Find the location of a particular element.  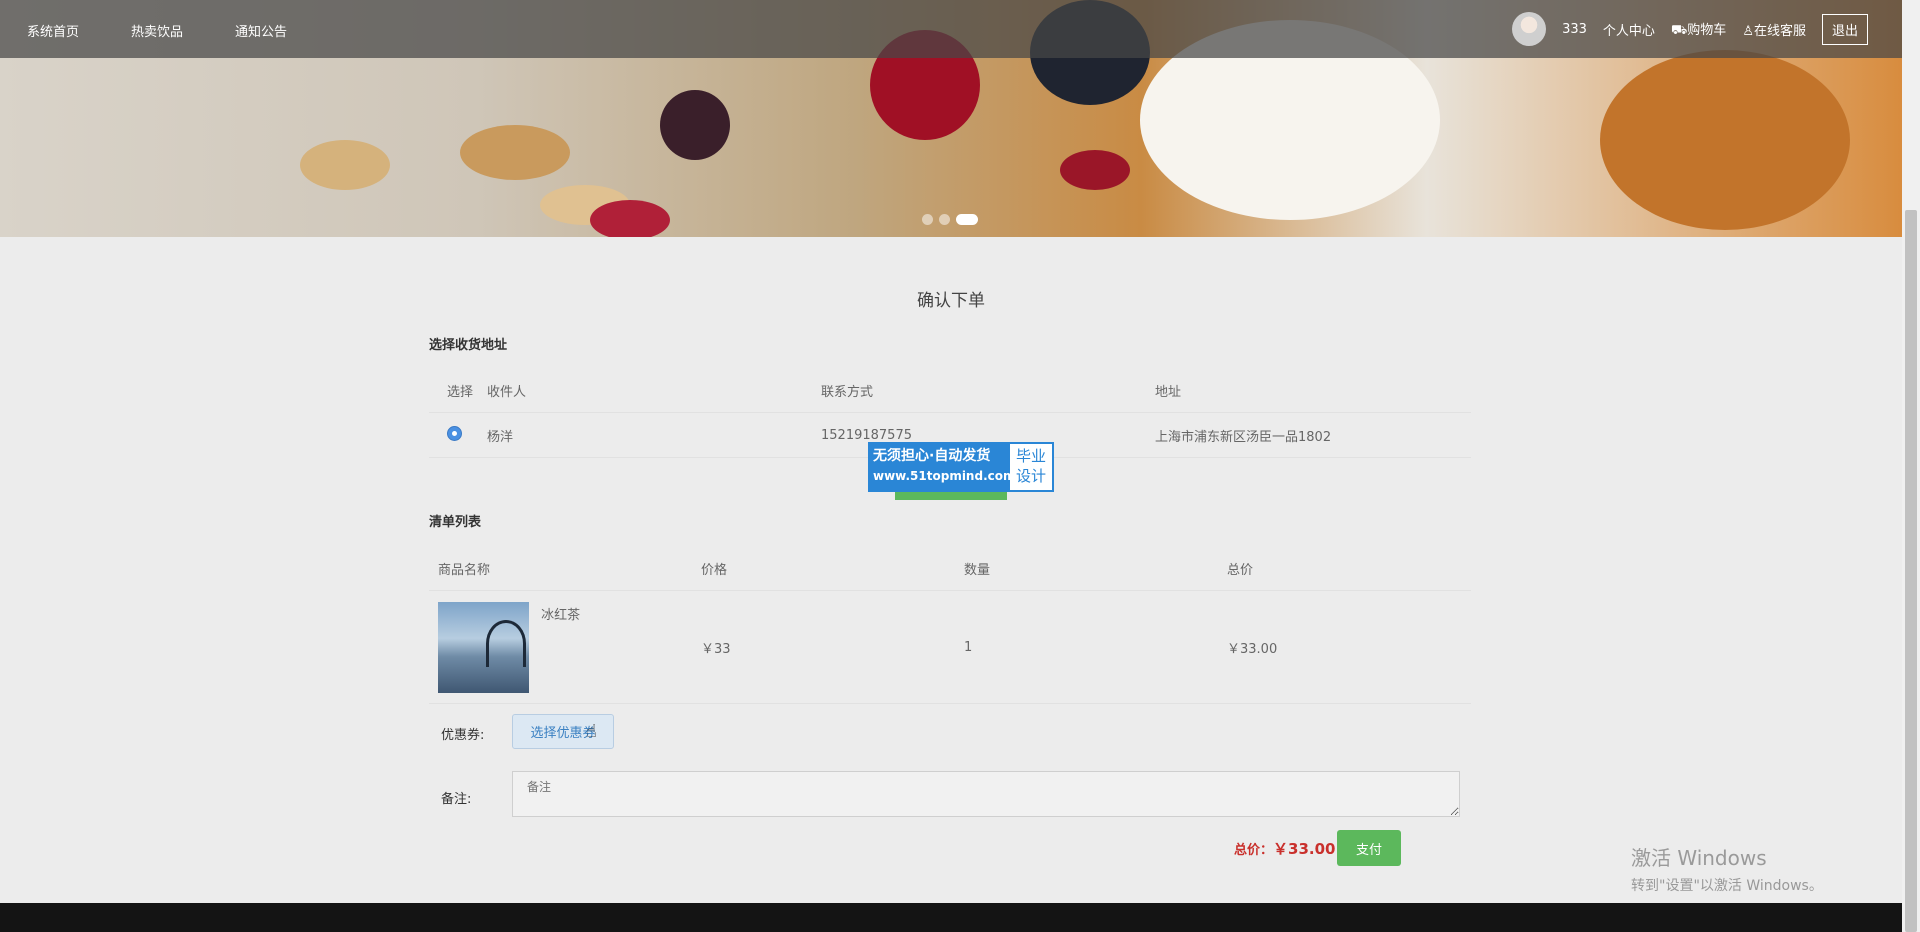

scrollbar-thumb is located at coordinates (1911, 571).